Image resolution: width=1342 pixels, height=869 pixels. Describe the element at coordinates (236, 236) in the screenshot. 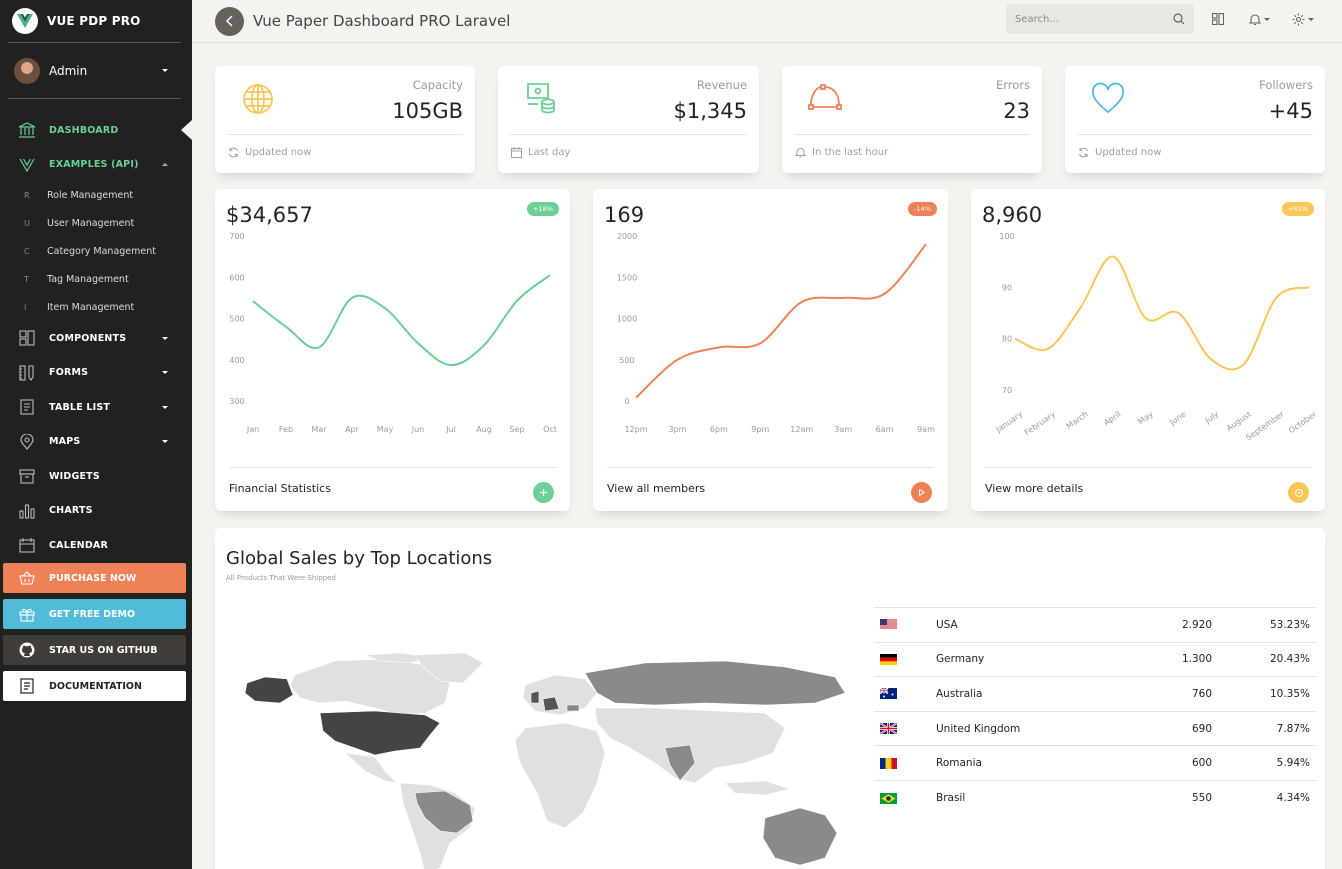

I see `y-tick-label: 700` at that location.